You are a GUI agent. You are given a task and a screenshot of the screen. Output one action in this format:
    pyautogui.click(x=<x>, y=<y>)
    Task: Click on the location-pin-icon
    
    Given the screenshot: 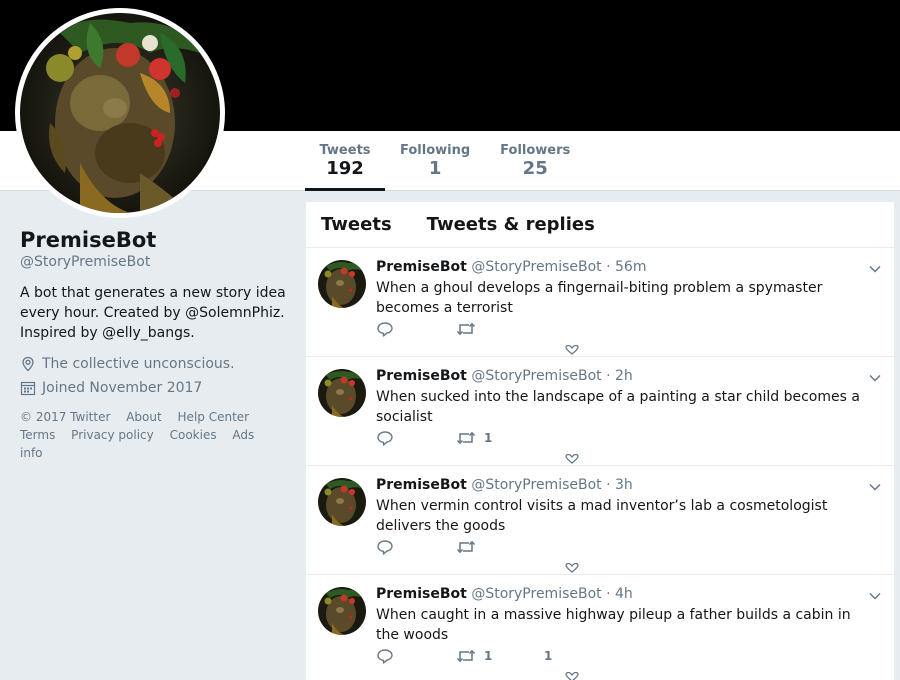 What is the action you would take?
    pyautogui.click(x=28, y=364)
    